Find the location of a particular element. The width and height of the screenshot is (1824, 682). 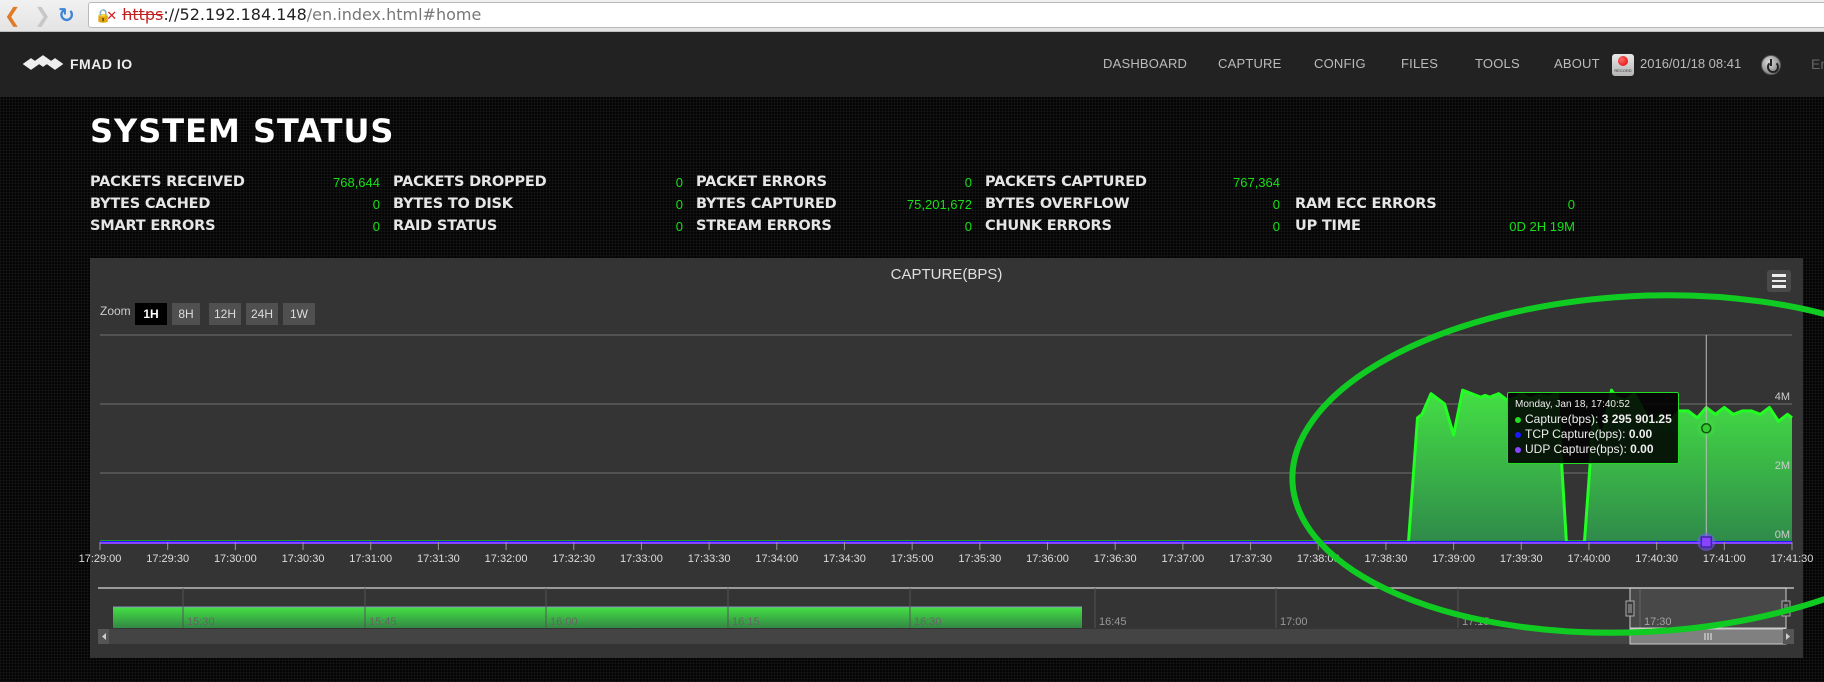

y-tick-label: 4M is located at coordinates (1782, 397).